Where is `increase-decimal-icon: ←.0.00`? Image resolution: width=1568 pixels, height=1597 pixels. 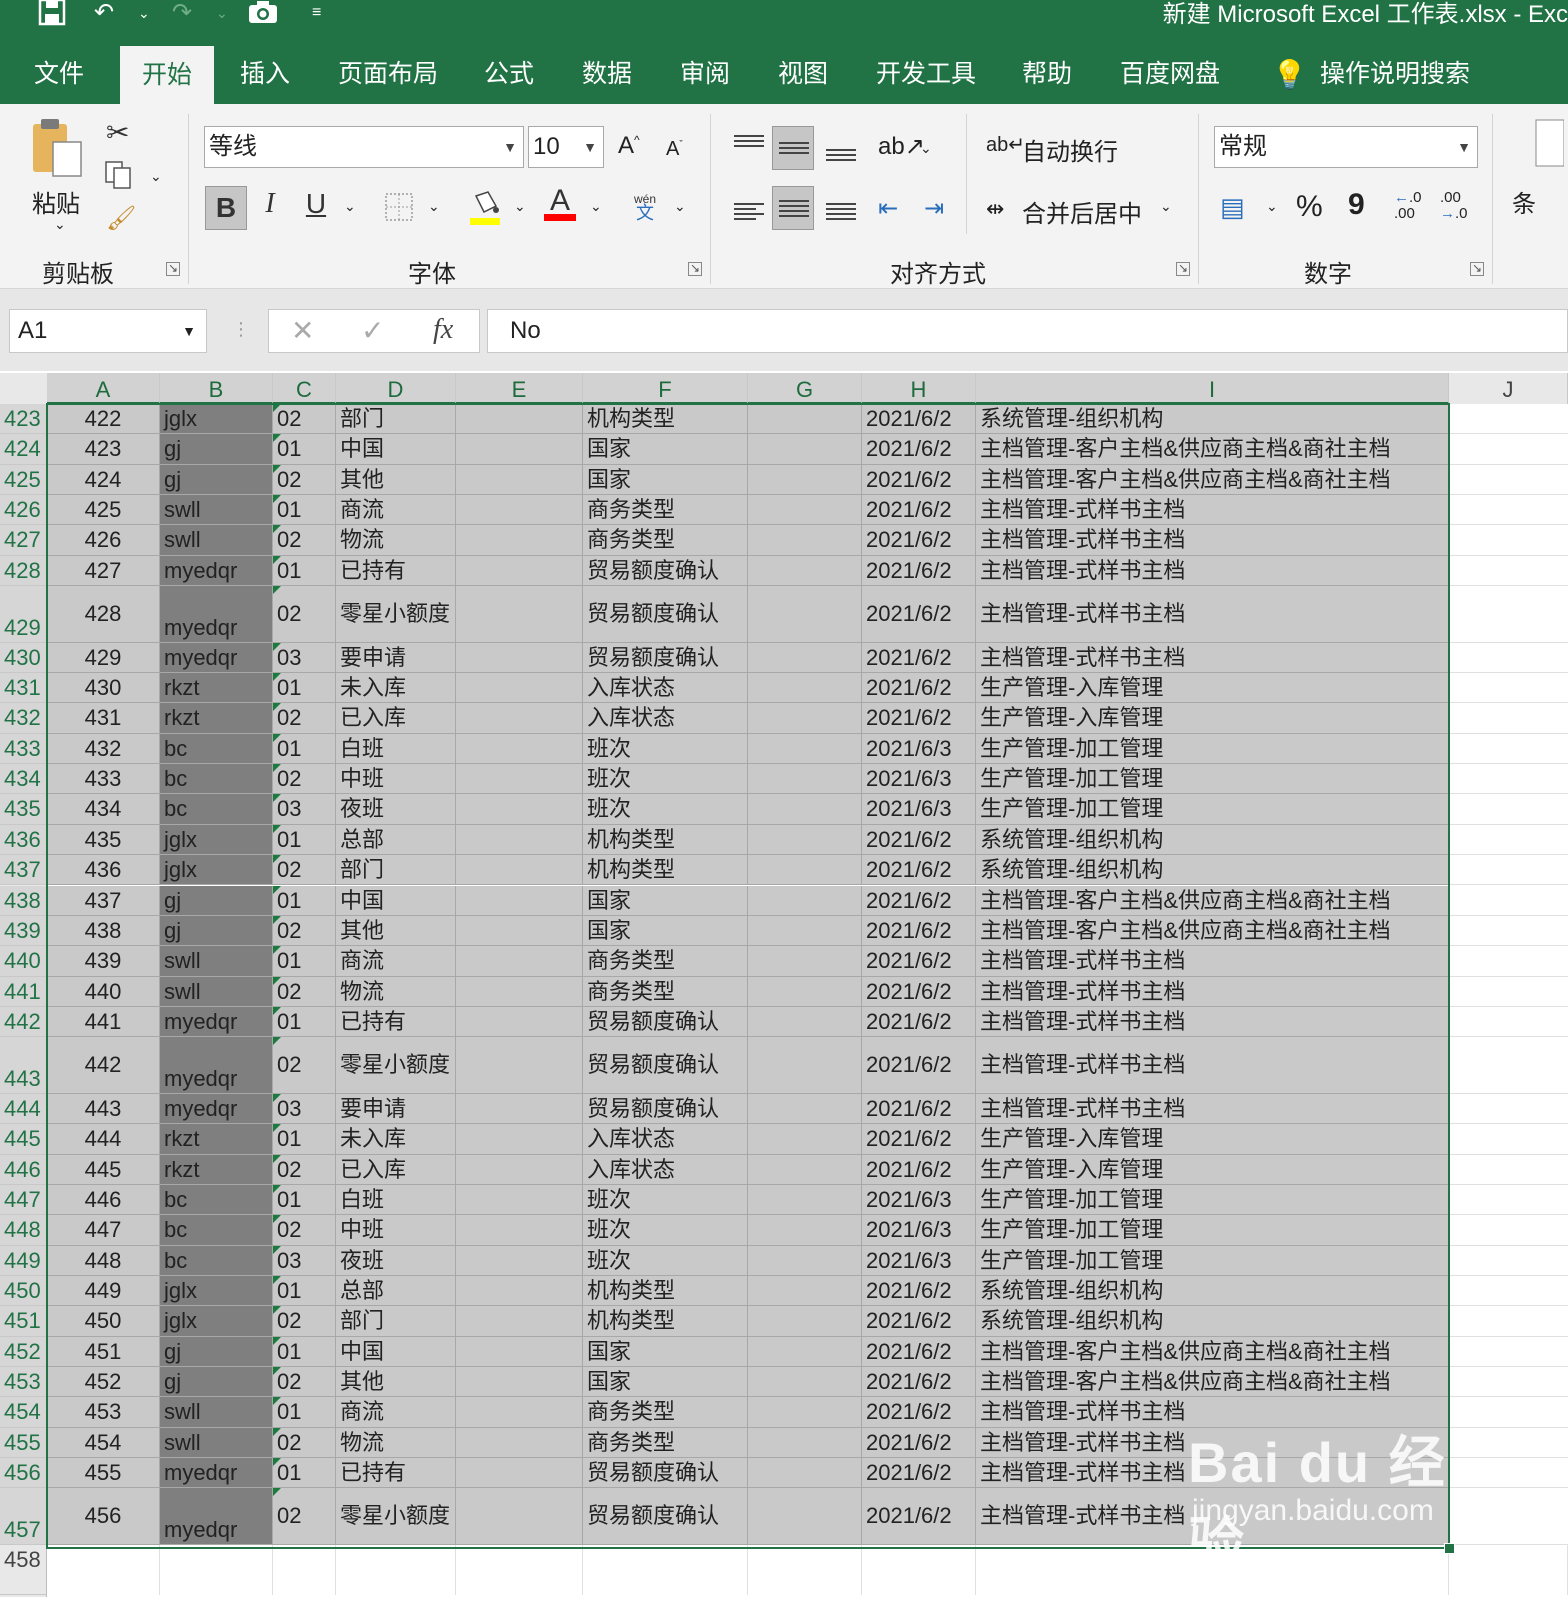 increase-decimal-icon: ←.0.00 is located at coordinates (1408, 206).